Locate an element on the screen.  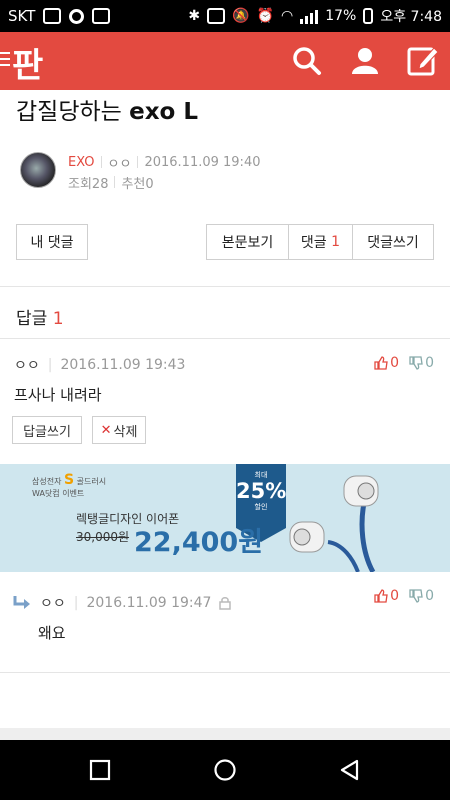
app-header: 판 is located at coordinates (225, 61).